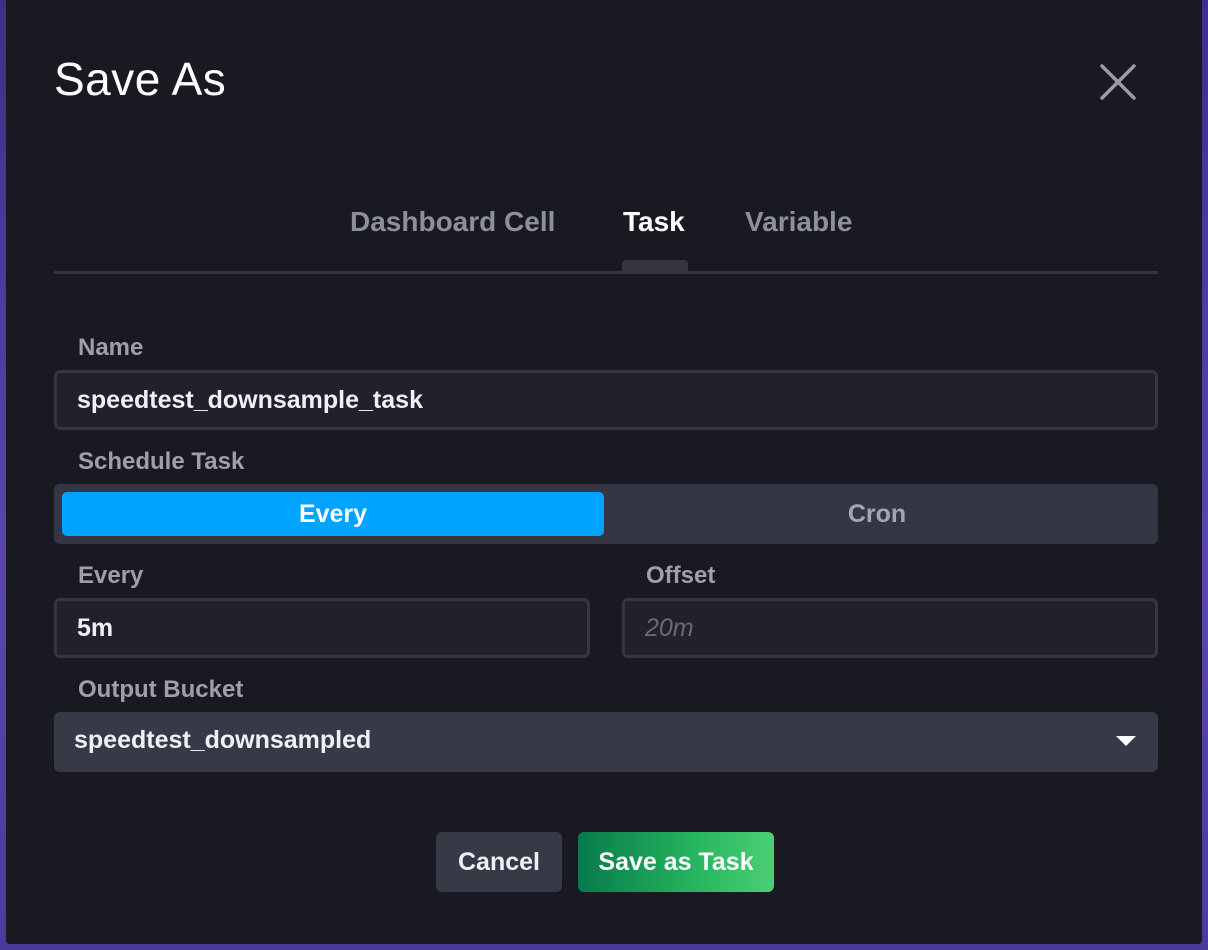  What do you see at coordinates (655, 266) in the screenshot?
I see `active-tab-indicator` at bounding box center [655, 266].